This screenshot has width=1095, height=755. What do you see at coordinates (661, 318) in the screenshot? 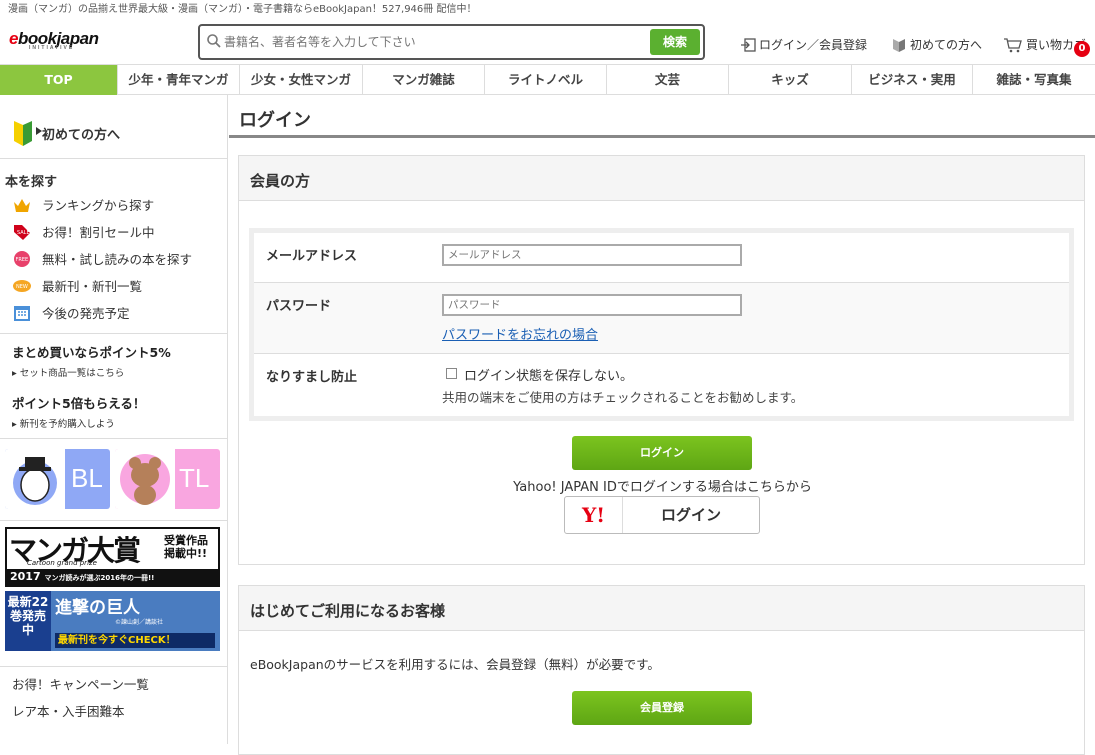
I see `password-row: パスワード パスワードをお忘れの場合` at bounding box center [661, 318].